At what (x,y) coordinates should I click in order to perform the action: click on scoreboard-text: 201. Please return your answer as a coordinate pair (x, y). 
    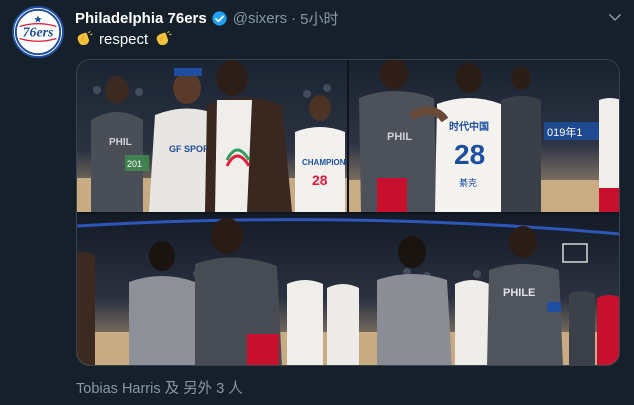
    Looking at the image, I should click on (134, 164).